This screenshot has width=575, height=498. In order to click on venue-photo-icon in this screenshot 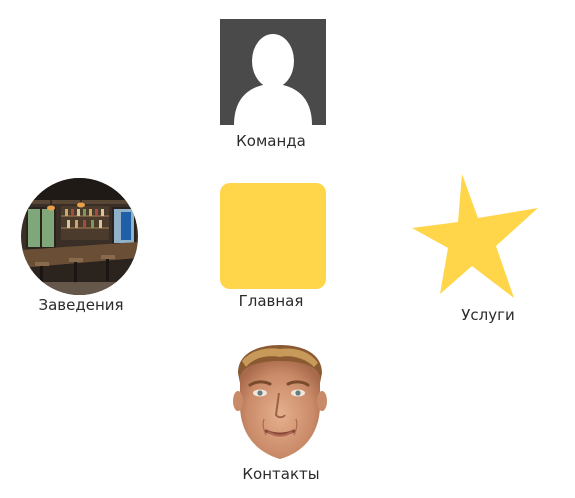, I will do `click(79, 236)`.